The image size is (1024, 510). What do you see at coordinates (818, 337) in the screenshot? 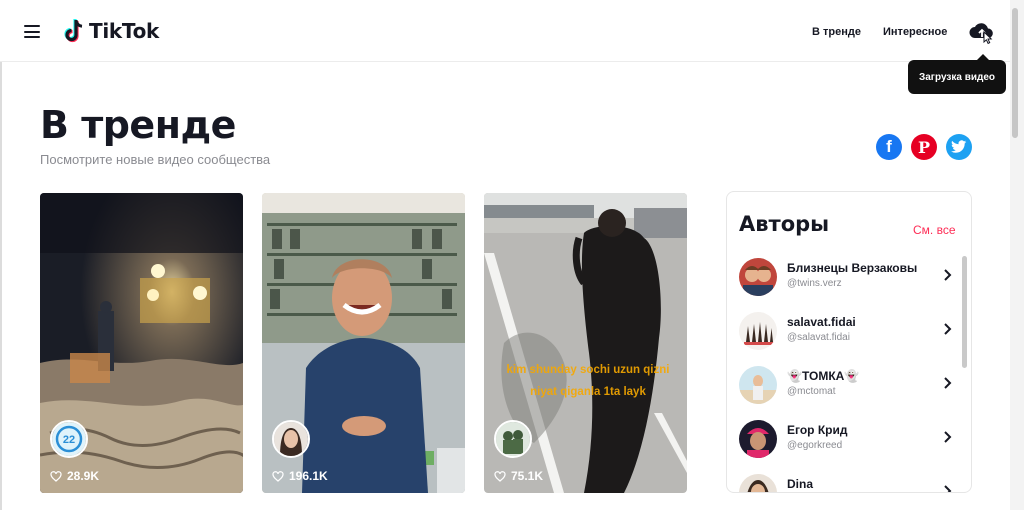
I see `author-handle: @salavat.fidai` at bounding box center [818, 337].